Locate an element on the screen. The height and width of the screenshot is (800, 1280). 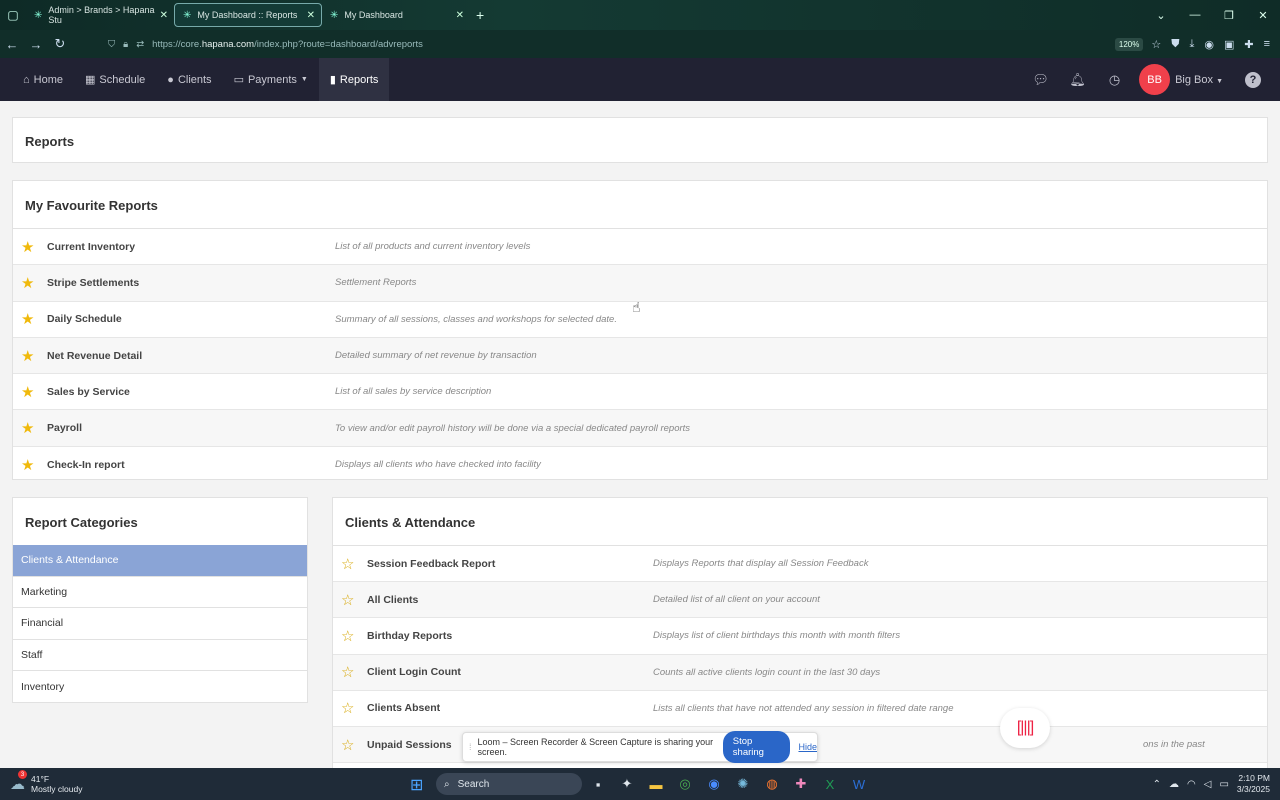
report-name: Session Feedback Report is located at coordinates (431, 564).